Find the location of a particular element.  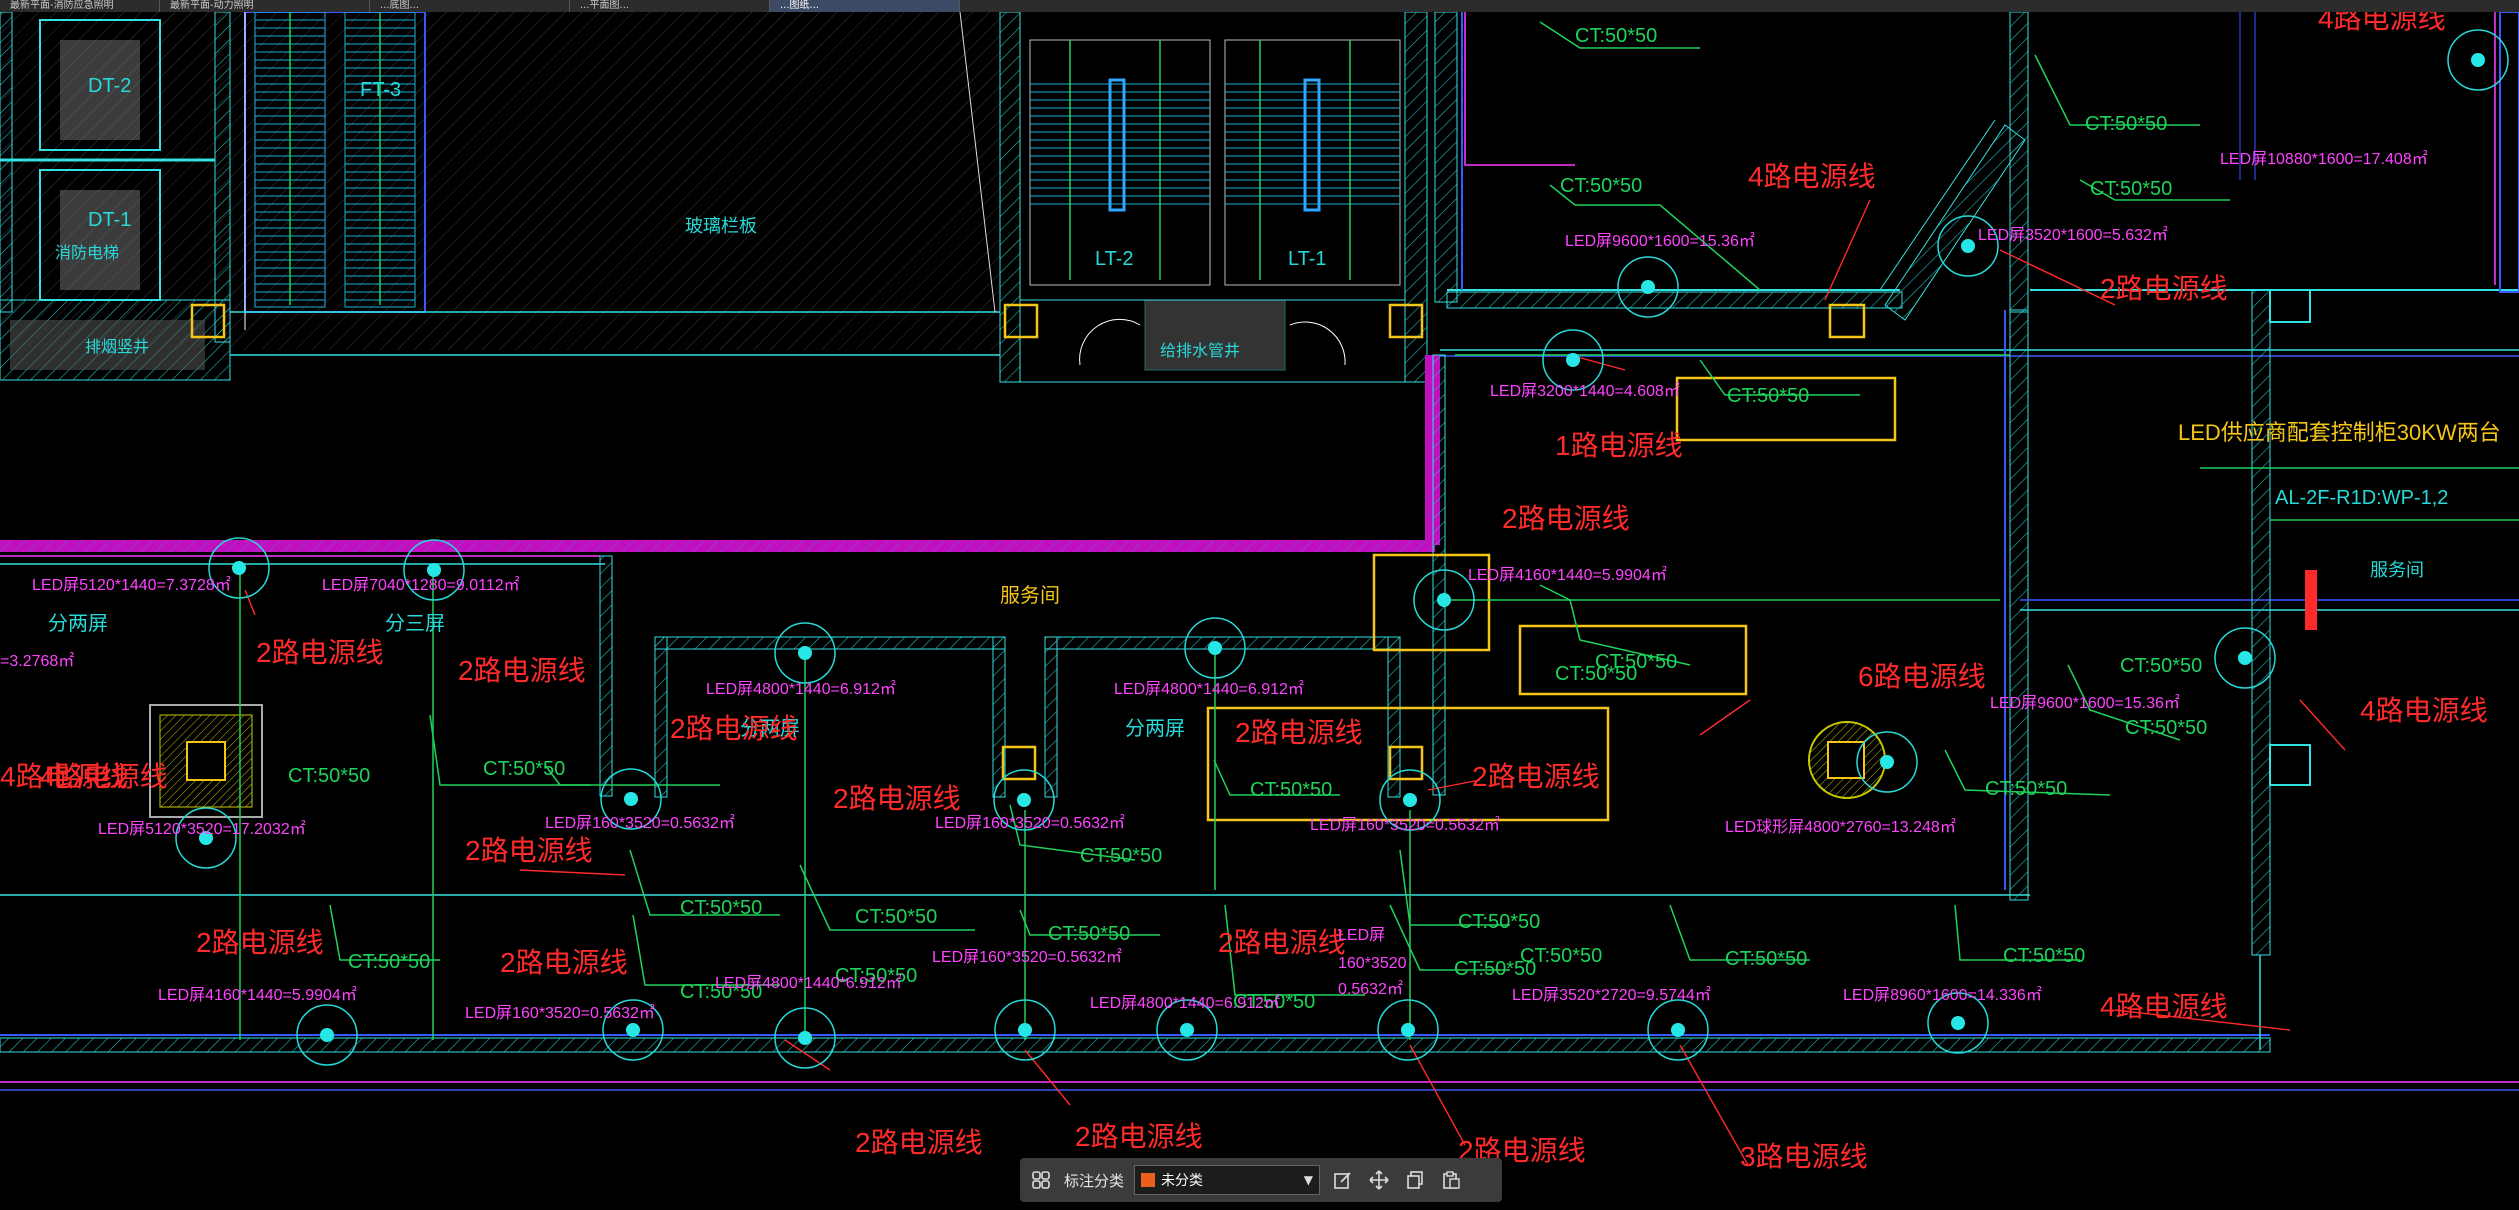

power-line-label: 1路电源线 is located at coordinates (1619, 445).